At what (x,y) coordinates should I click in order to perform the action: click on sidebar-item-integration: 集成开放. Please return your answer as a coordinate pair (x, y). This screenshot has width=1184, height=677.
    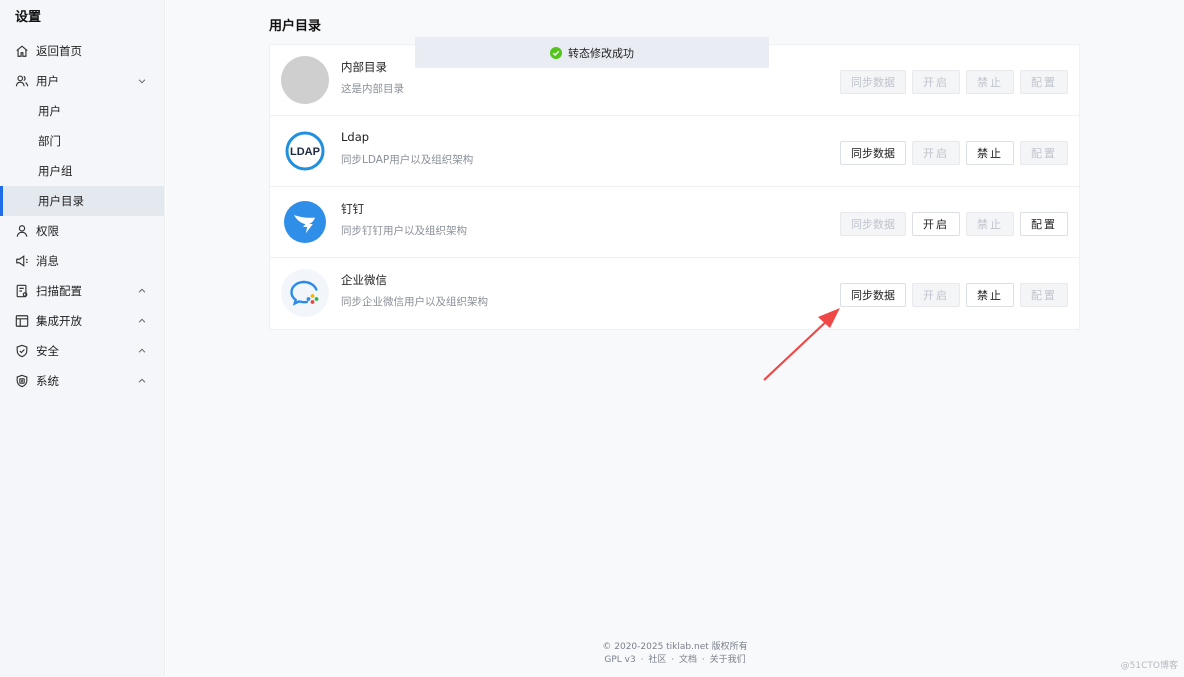
    Looking at the image, I should click on (82, 321).